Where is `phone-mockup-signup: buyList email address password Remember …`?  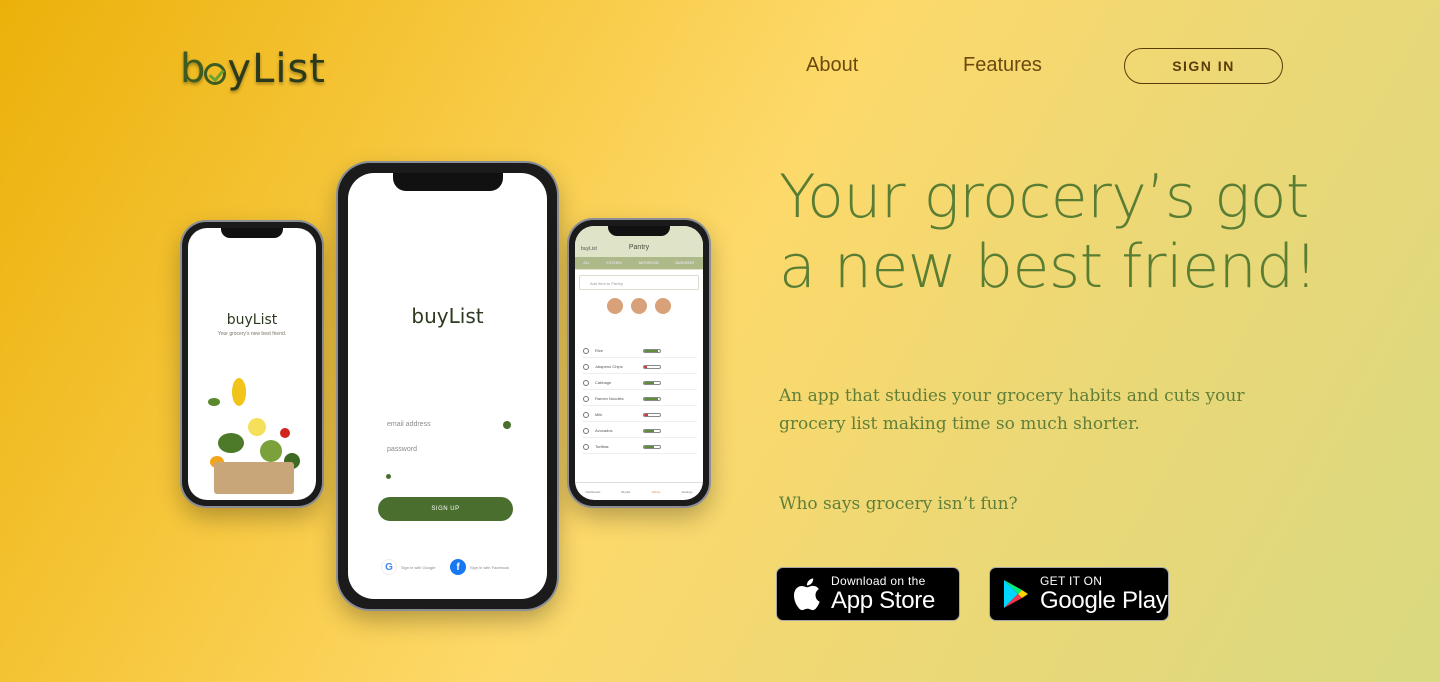 phone-mockup-signup: buyList email address password Remember … is located at coordinates (447, 386).